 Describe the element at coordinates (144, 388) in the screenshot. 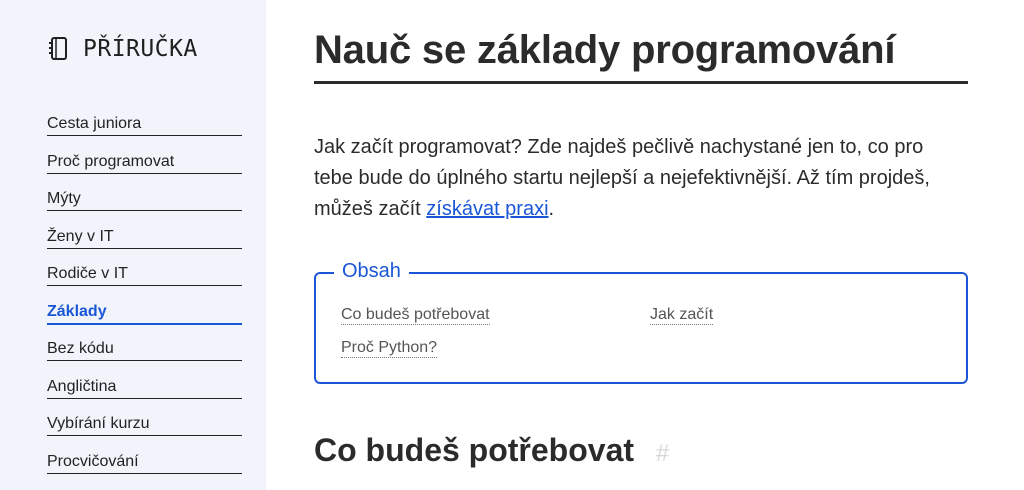

I see `sidebar-item-label: Angličtina` at that location.